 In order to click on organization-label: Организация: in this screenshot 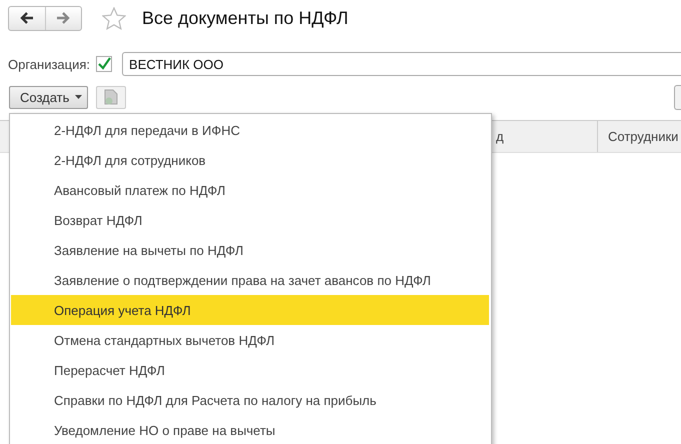, I will do `click(49, 64)`.